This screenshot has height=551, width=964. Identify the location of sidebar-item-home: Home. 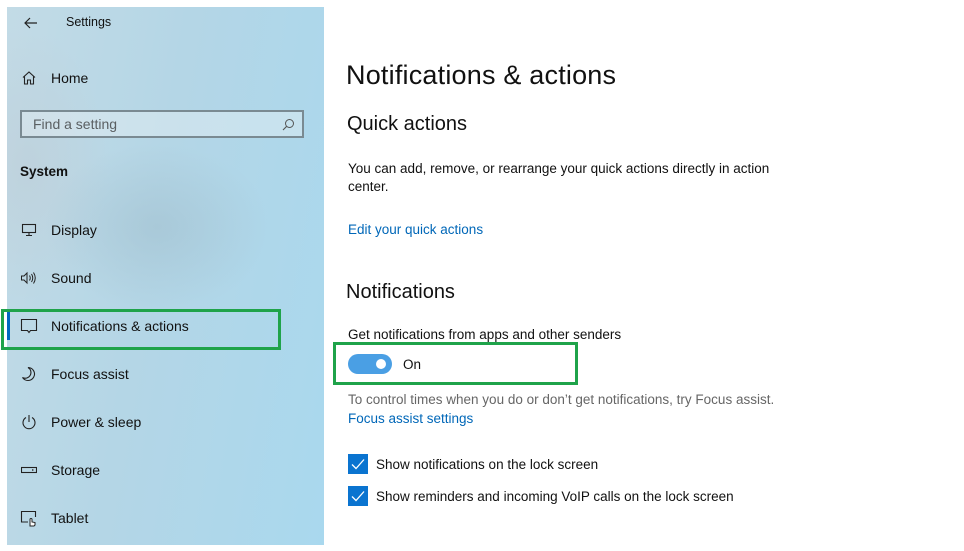
(165, 78).